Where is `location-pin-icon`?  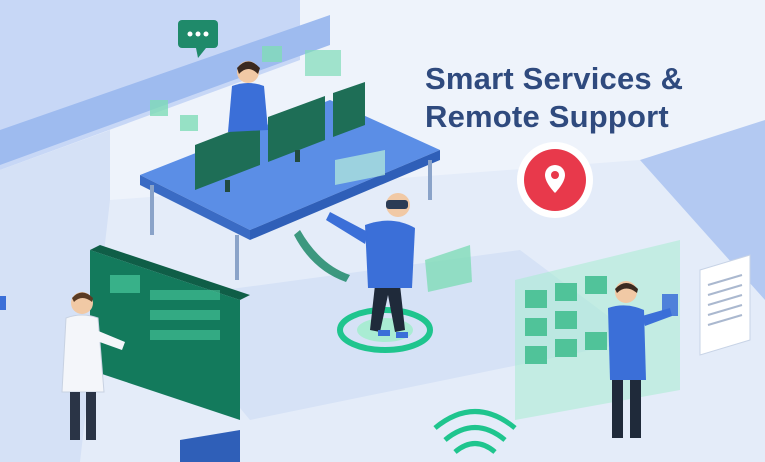 location-pin-icon is located at coordinates (555, 180).